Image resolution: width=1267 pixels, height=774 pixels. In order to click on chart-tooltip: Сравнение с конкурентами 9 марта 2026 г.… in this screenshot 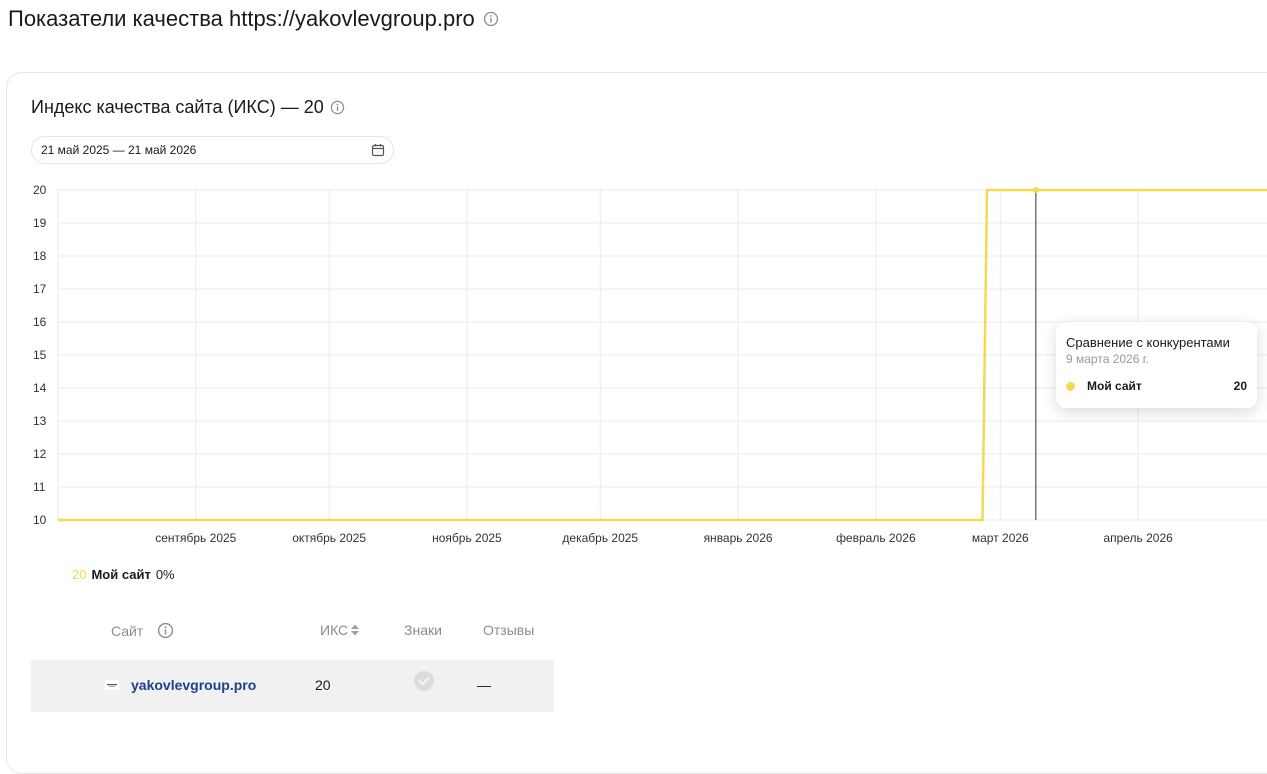, I will do `click(1156, 365)`.